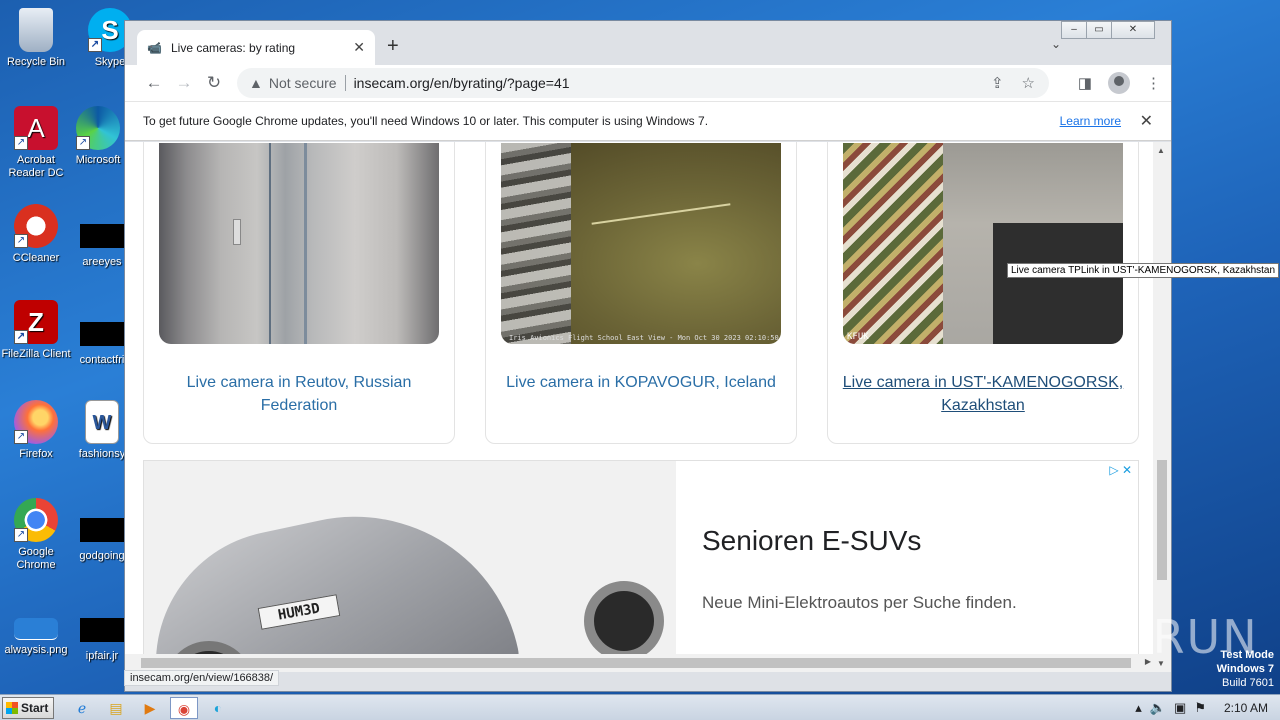 The height and width of the screenshot is (720, 1280). What do you see at coordinates (1153, 83) in the screenshot?
I see `menu-kebab-icon: ⋮` at bounding box center [1153, 83].